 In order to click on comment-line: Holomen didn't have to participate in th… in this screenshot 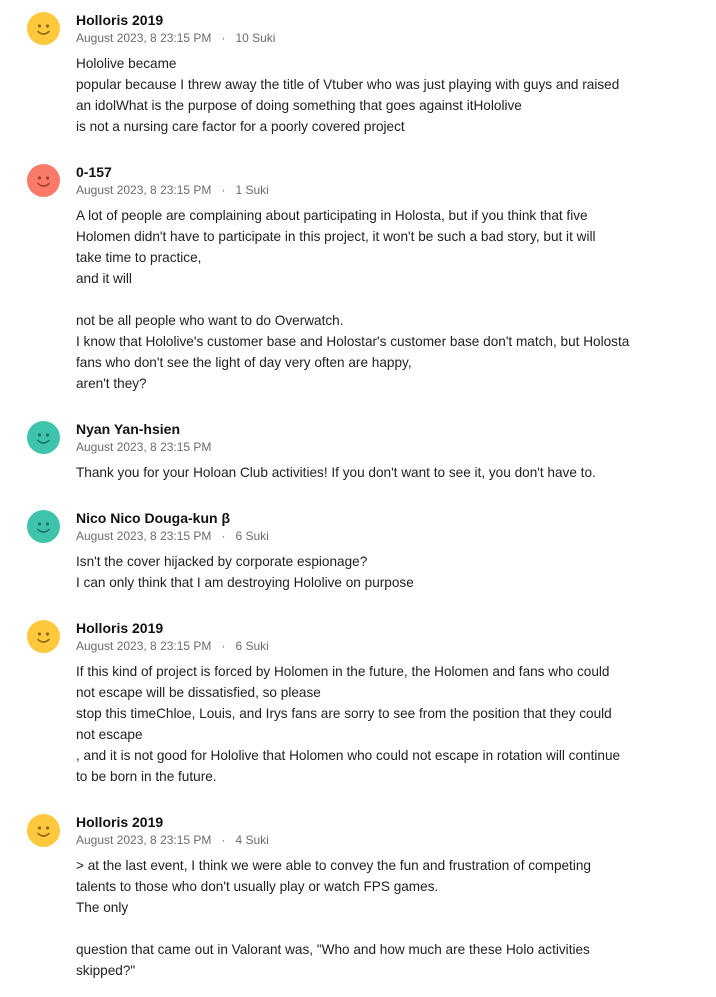, I will do `click(336, 236)`.